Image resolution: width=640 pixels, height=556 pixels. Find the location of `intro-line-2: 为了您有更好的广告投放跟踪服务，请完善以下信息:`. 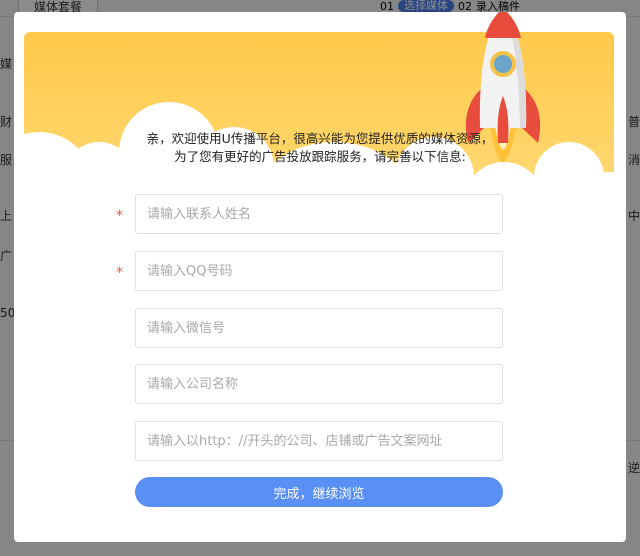

intro-line-2: 为了您有更好的广告投放跟踪服务，请完善以下信息: is located at coordinates (320, 156).